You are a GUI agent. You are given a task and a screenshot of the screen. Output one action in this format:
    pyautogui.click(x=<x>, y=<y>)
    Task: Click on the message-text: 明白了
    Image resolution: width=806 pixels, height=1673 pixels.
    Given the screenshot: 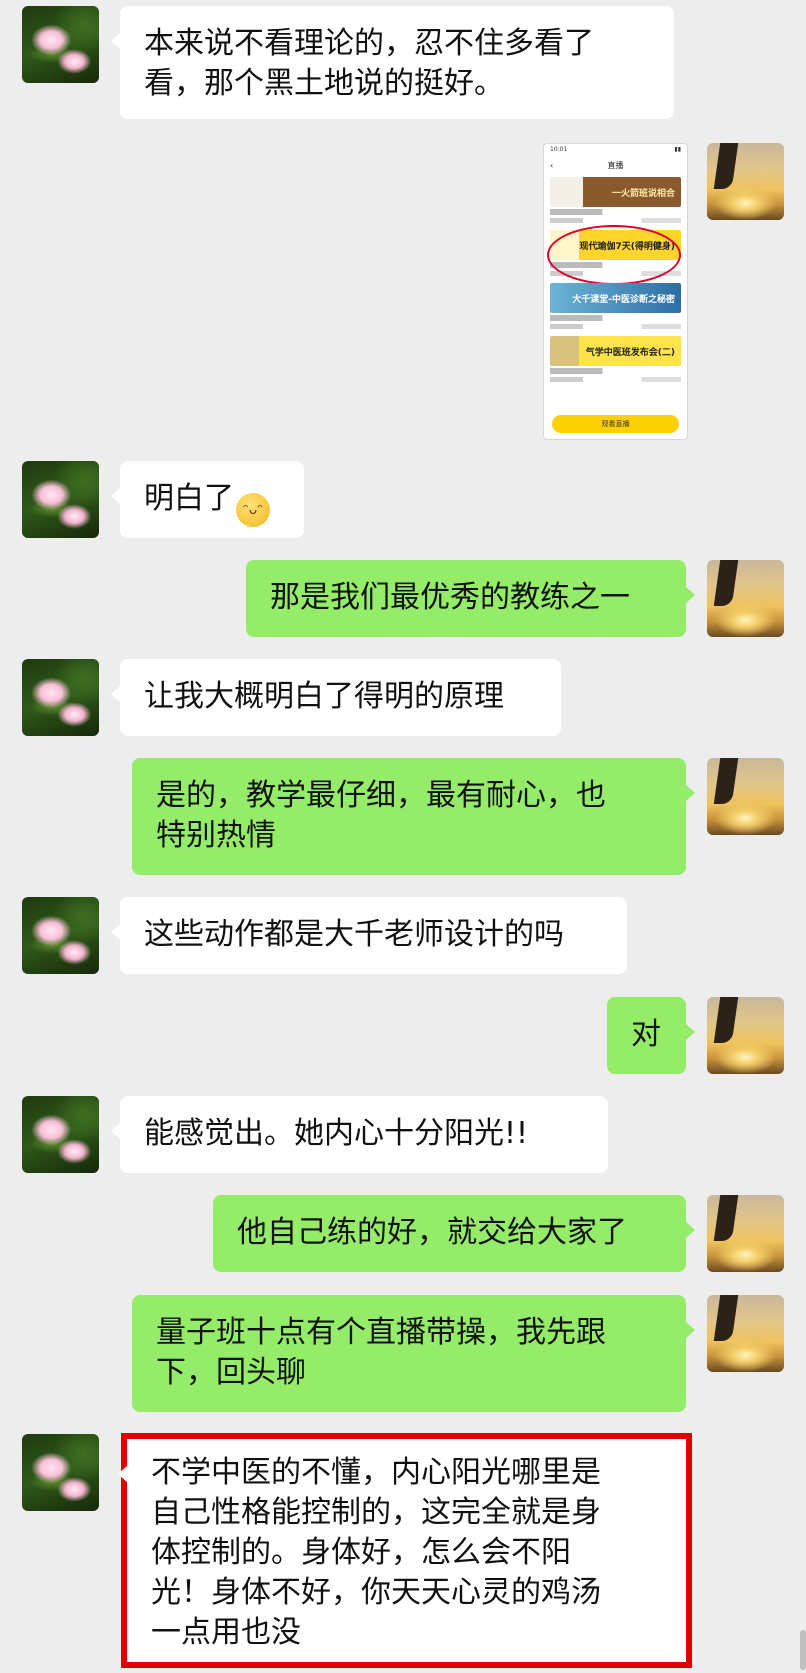 What is the action you would take?
    pyautogui.click(x=189, y=498)
    